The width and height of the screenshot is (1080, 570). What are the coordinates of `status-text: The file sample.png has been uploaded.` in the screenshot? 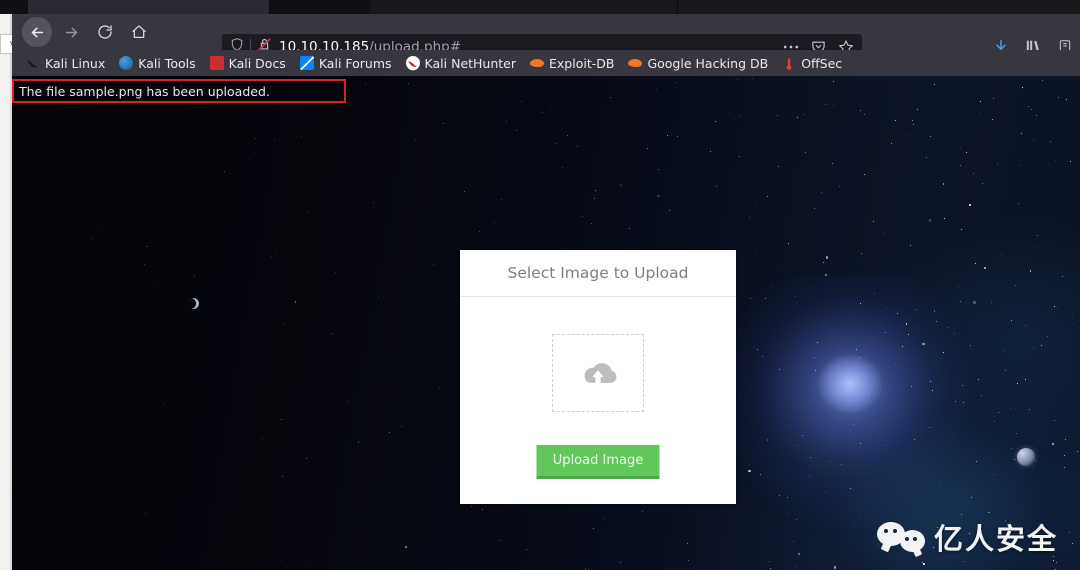 It's located at (144, 91).